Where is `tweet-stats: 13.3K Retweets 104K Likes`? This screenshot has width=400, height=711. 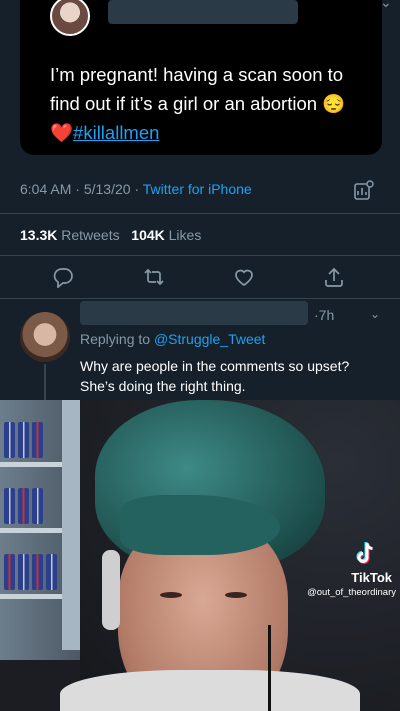
tweet-stats: 13.3K Retweets 104K Likes is located at coordinates (110, 235).